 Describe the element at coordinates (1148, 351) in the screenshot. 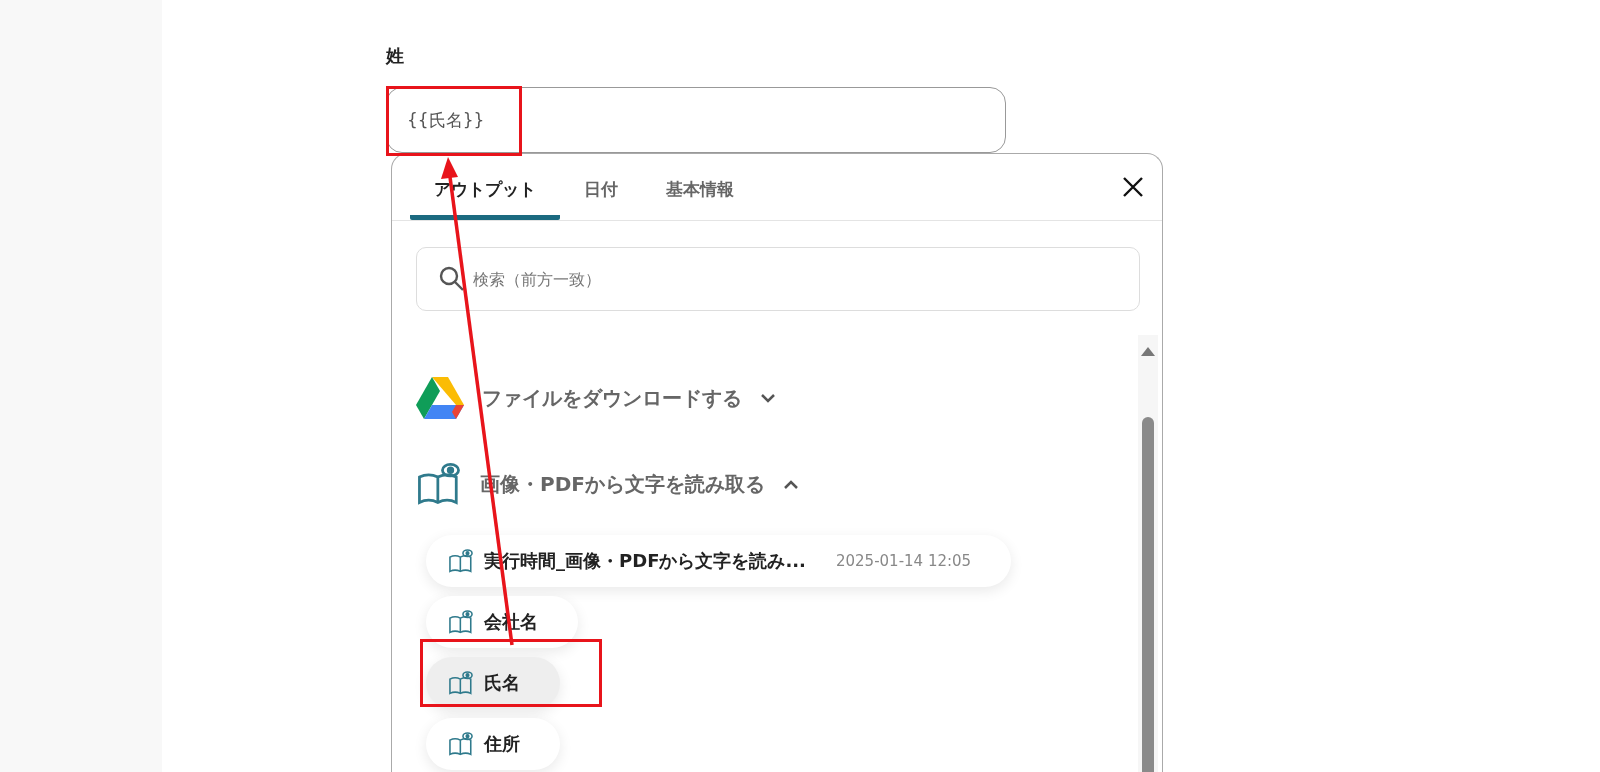

I see `scroll-up-icon` at that location.